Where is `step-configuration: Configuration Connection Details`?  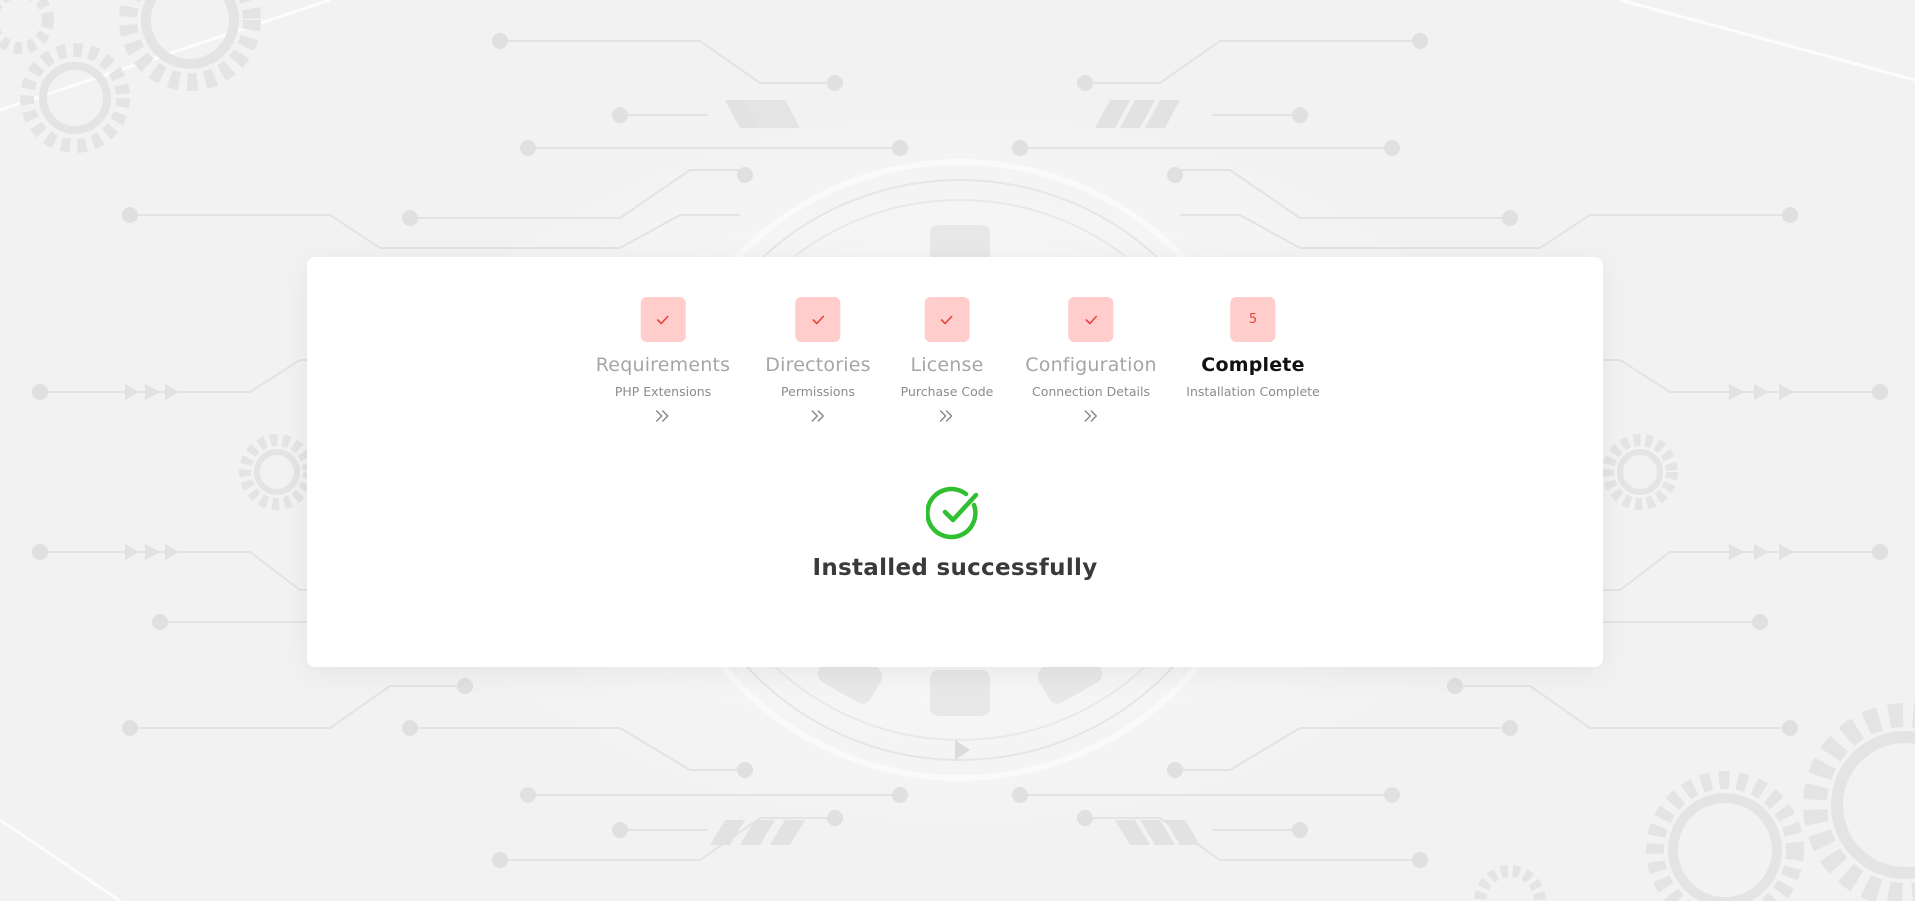
step-configuration: Configuration Connection Details is located at coordinates (1091, 363).